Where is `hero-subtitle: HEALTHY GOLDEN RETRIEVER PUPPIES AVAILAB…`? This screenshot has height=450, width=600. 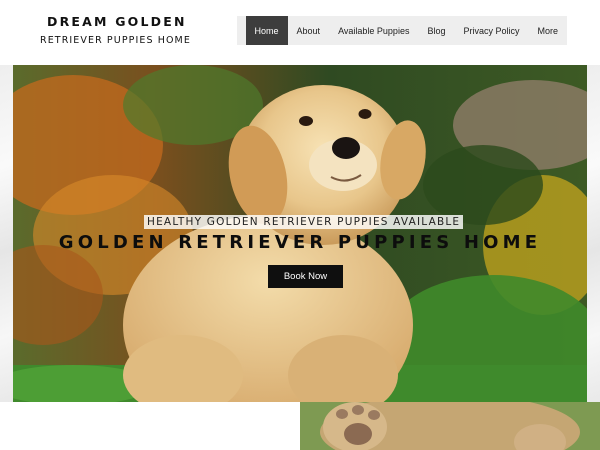 hero-subtitle: HEALTHY GOLDEN RETRIEVER PUPPIES AVAILAB… is located at coordinates (304, 222).